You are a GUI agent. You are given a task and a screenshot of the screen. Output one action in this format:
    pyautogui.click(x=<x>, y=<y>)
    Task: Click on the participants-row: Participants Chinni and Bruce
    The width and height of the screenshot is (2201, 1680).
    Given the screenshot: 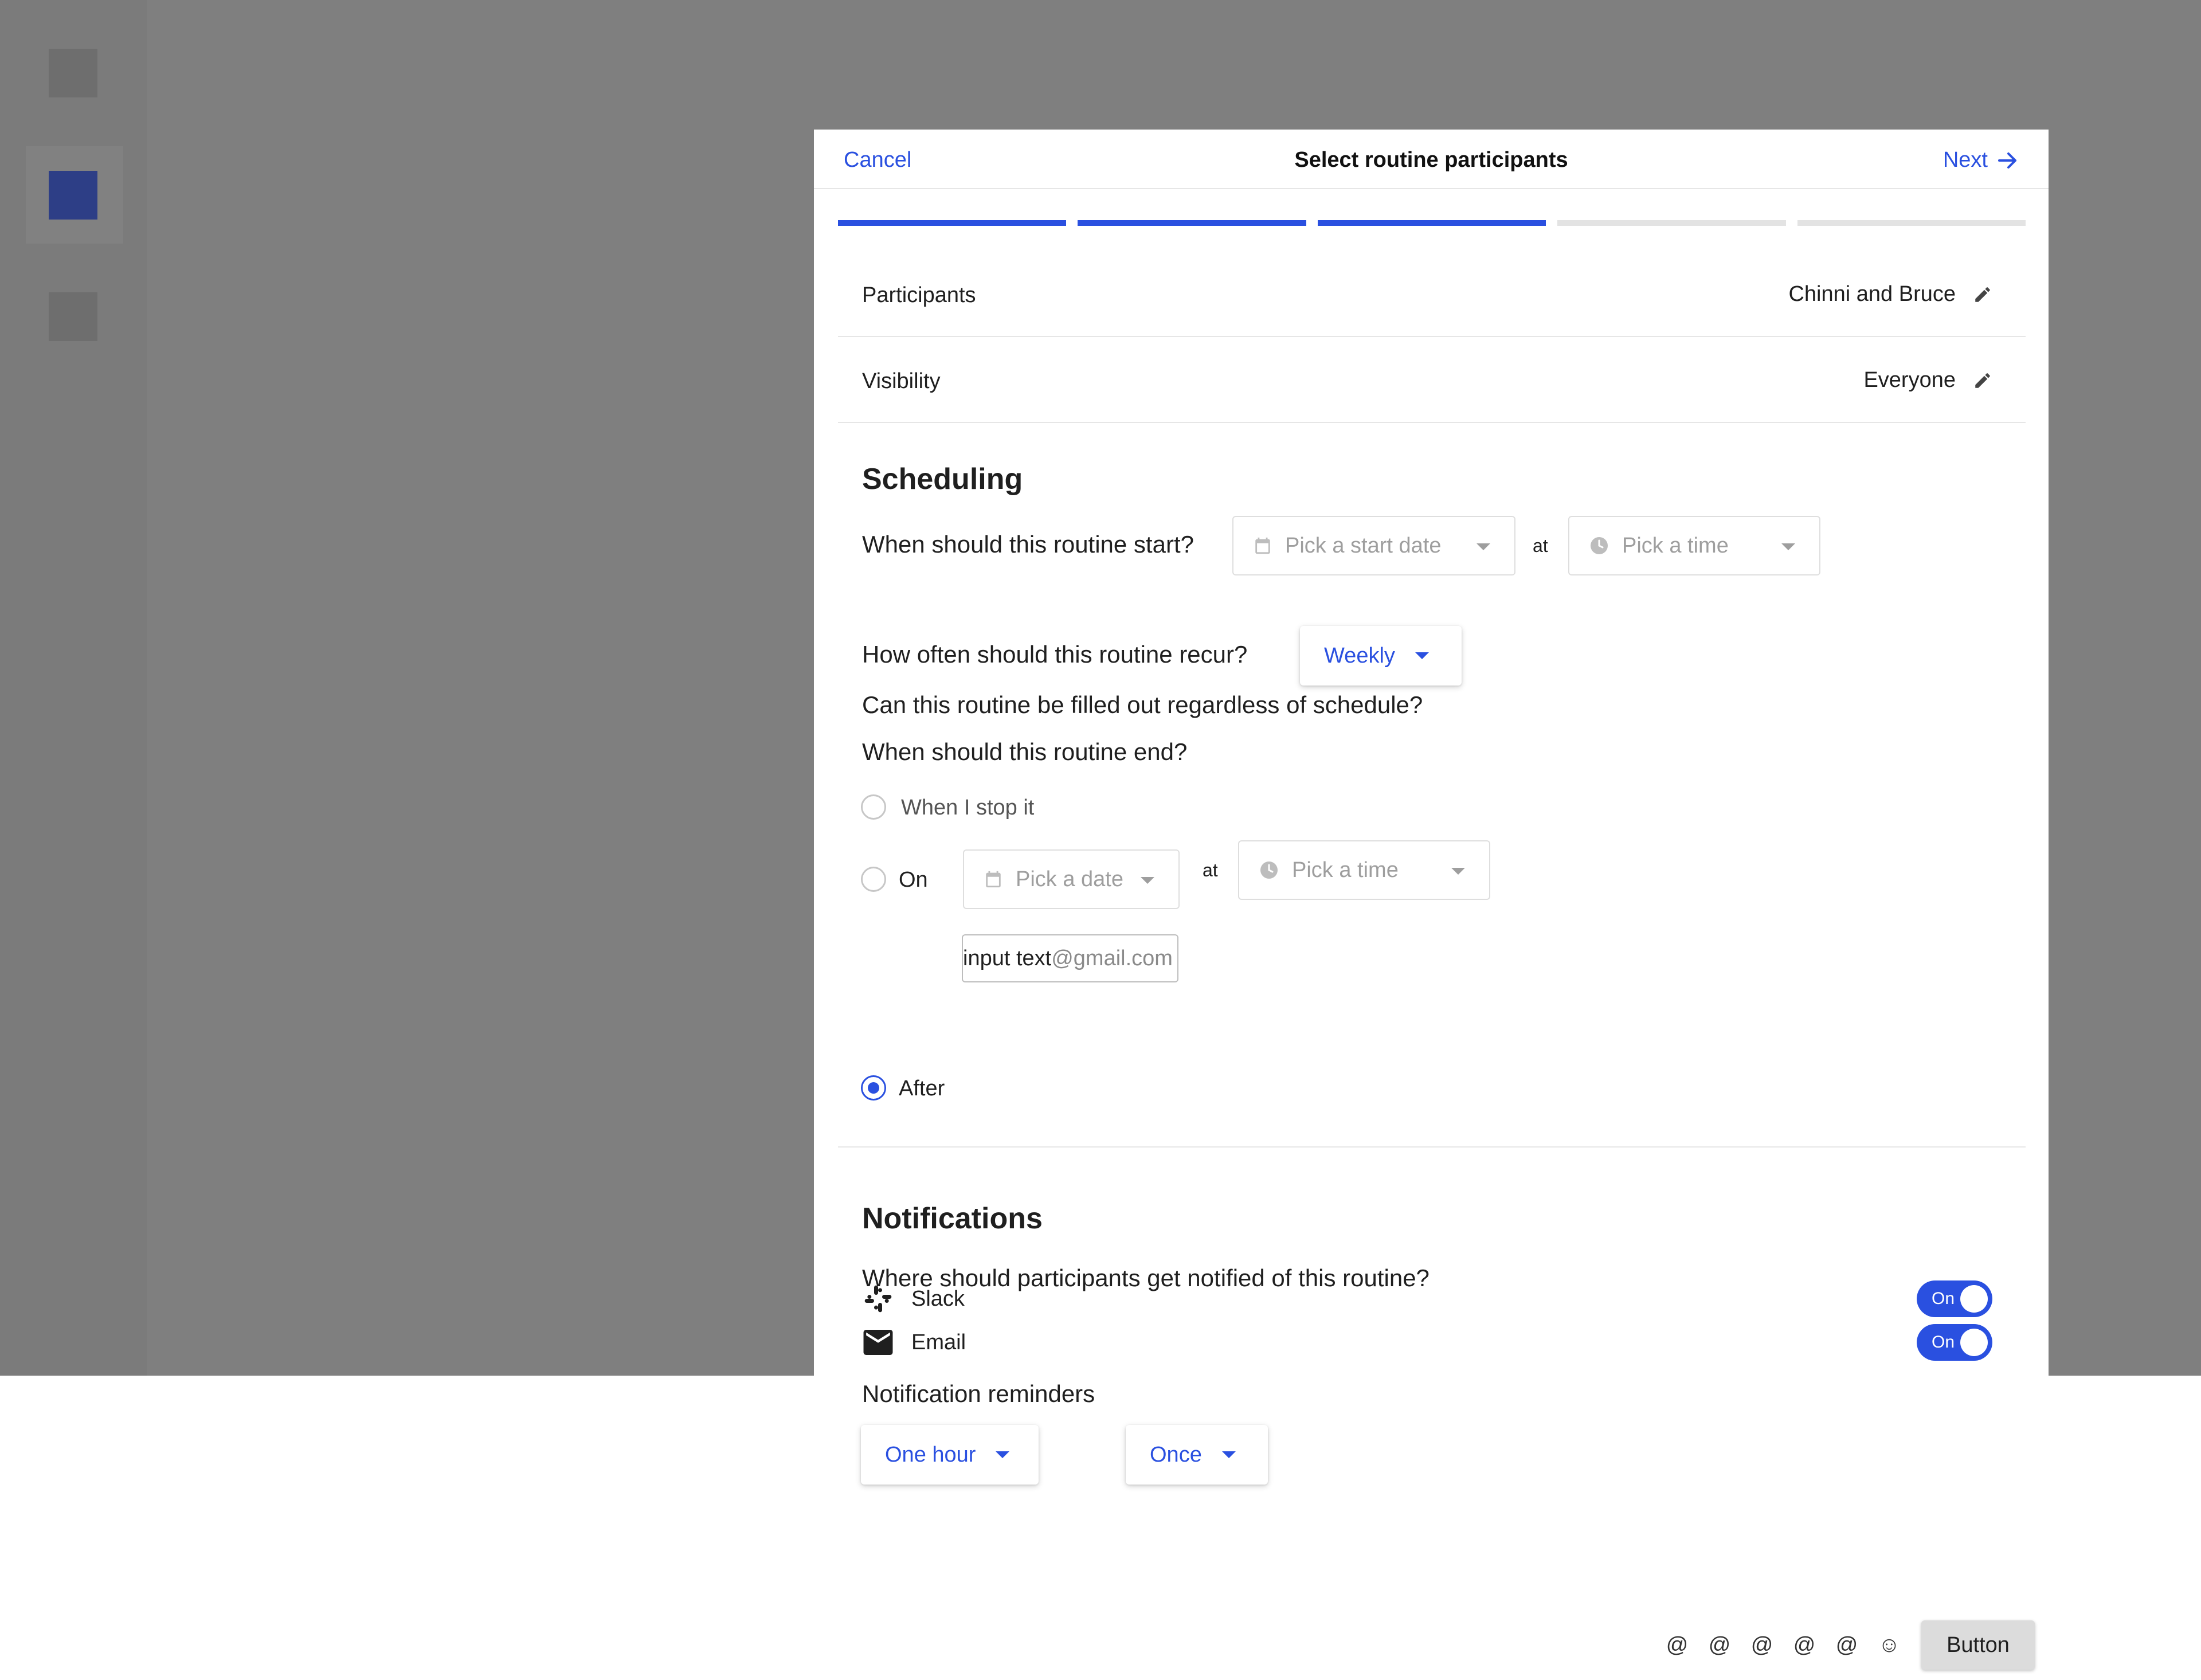 What is the action you would take?
    pyautogui.click(x=1432, y=294)
    